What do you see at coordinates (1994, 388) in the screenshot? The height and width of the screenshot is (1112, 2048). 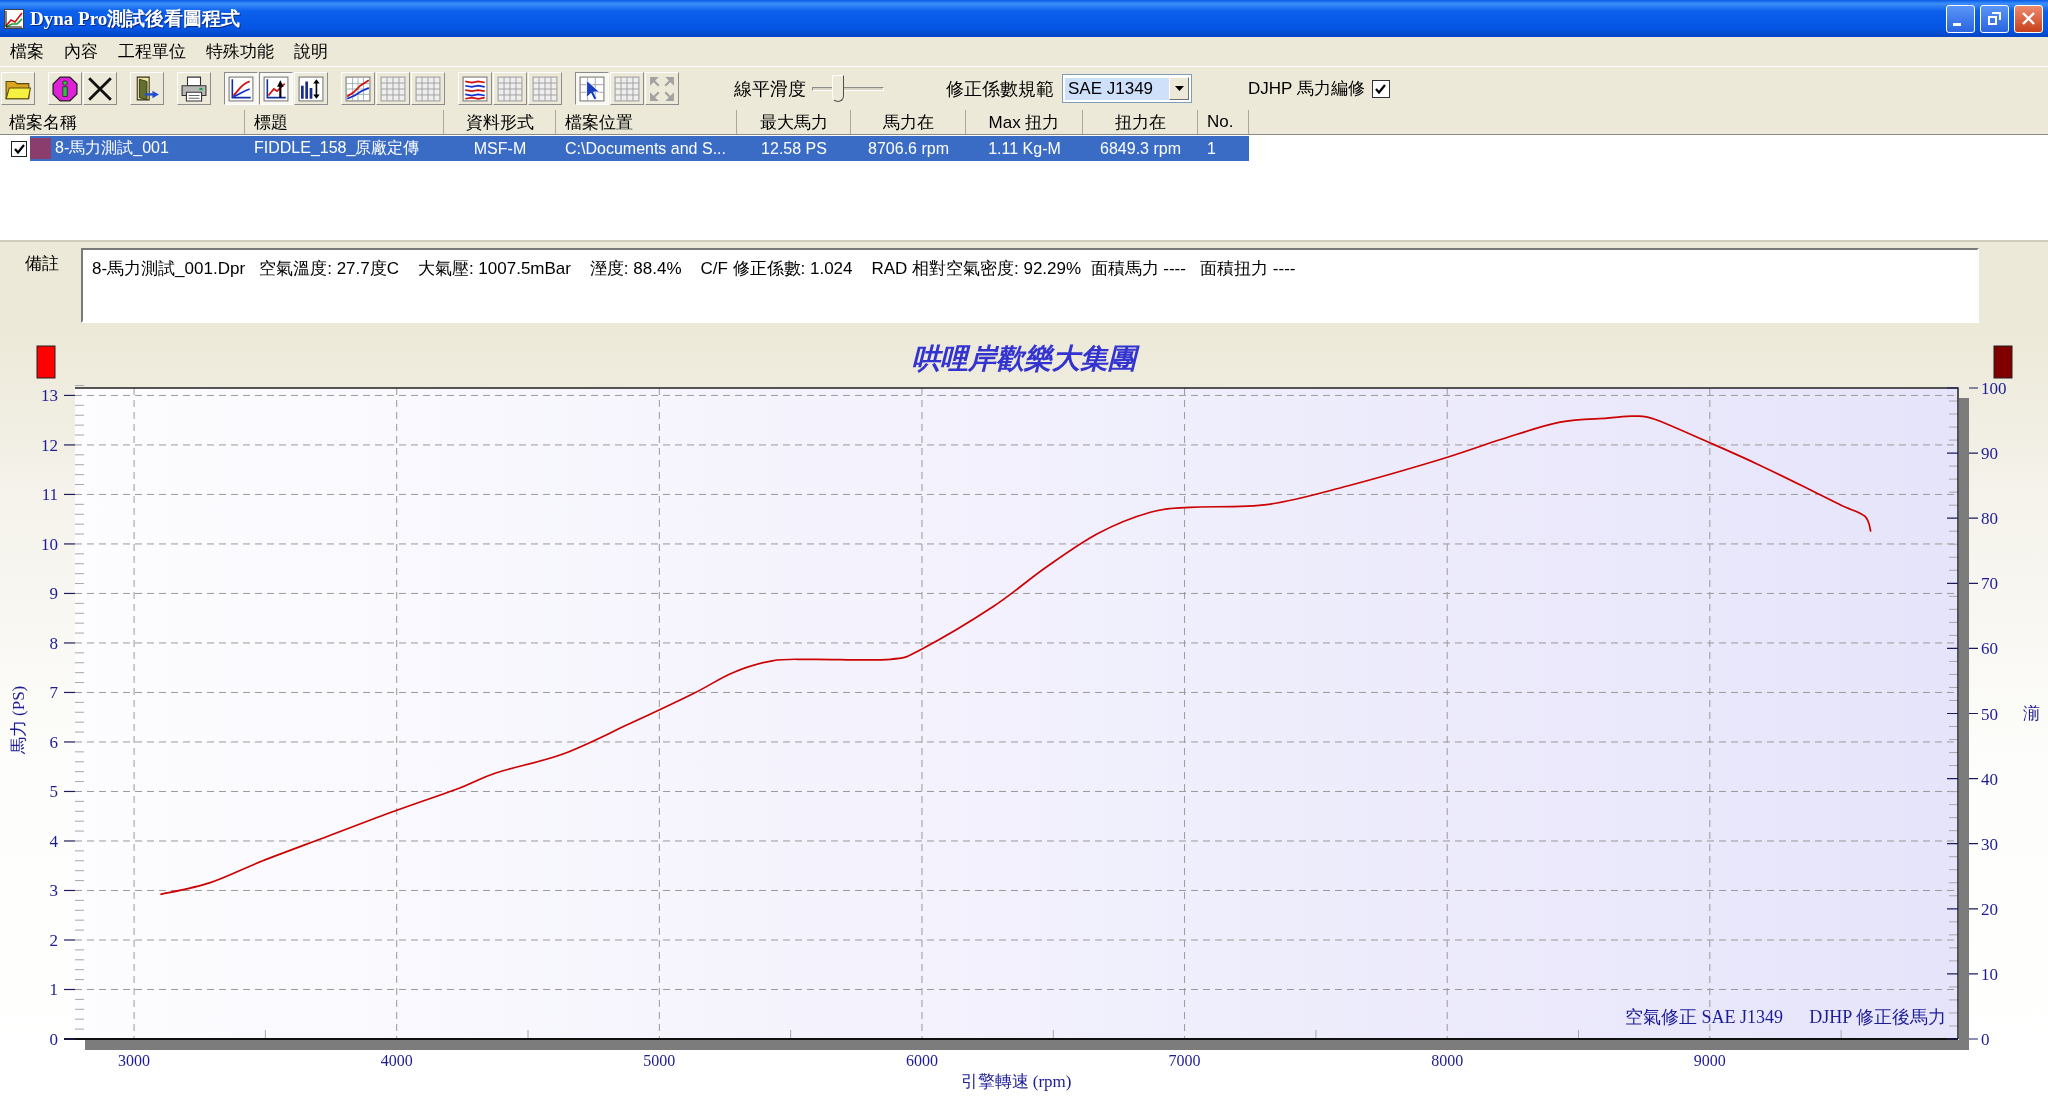 I see `axis-tick-label: 100` at bounding box center [1994, 388].